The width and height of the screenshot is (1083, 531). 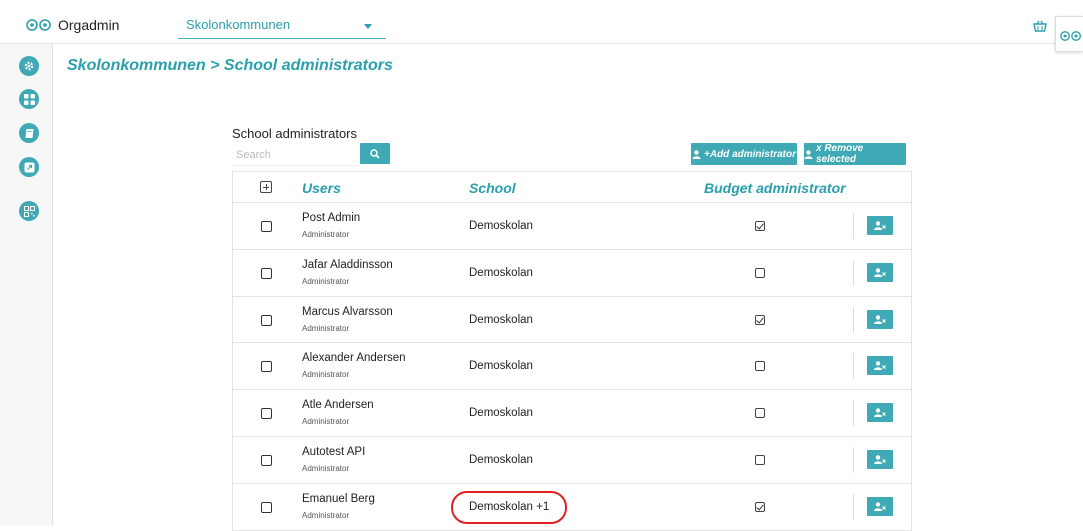 I want to click on school-highlight-circle, so click(x=509, y=507).